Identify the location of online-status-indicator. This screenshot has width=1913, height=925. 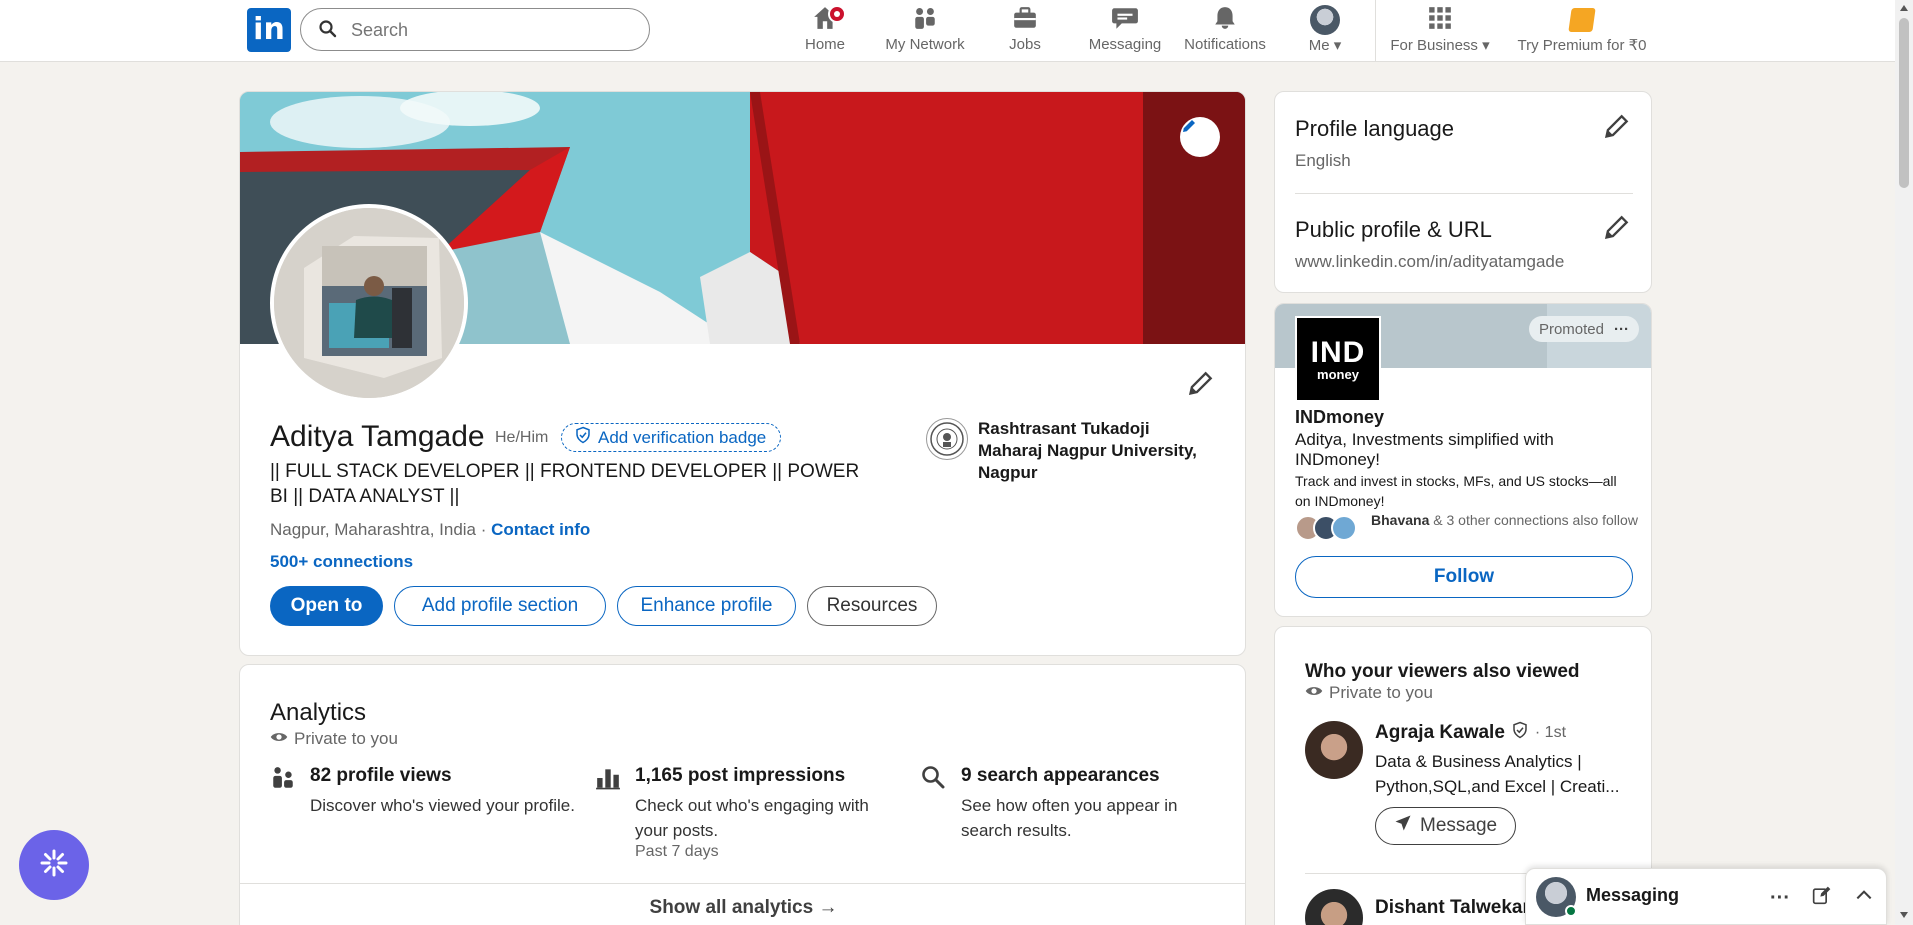
(1571, 911).